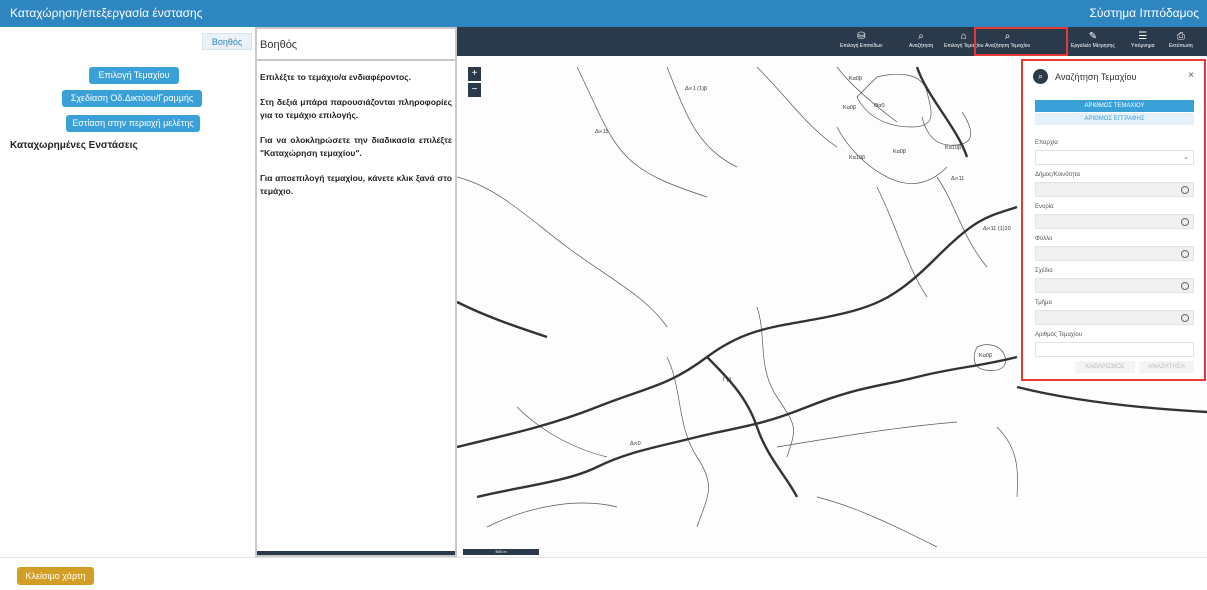  What do you see at coordinates (727, 380) in the screenshot?
I see `map-label: Γγ1` at bounding box center [727, 380].